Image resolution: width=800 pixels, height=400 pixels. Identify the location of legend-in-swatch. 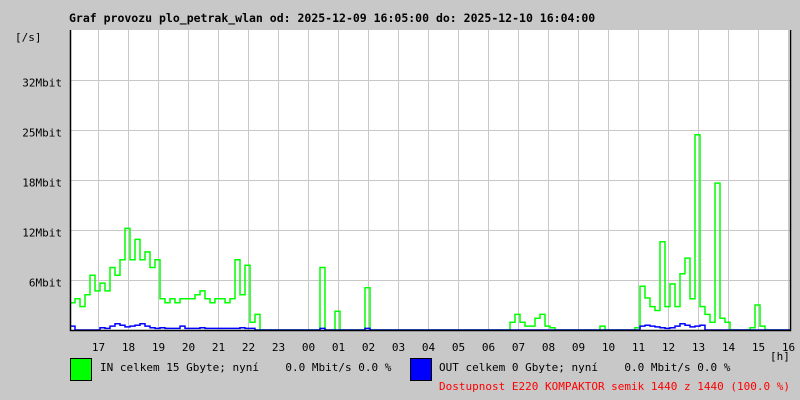
(81, 369).